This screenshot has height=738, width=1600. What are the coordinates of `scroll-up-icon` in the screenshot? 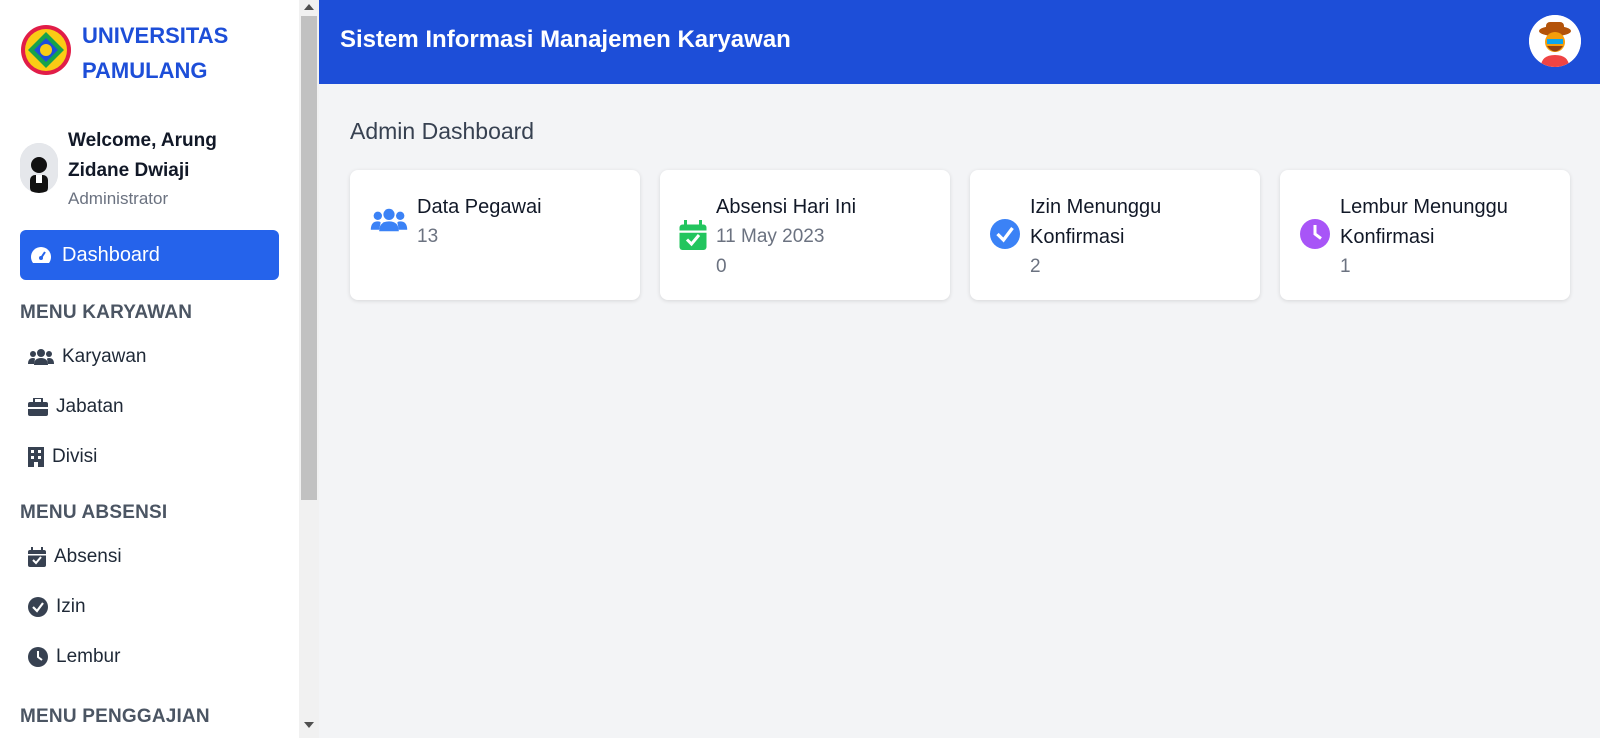 It's located at (309, 7).